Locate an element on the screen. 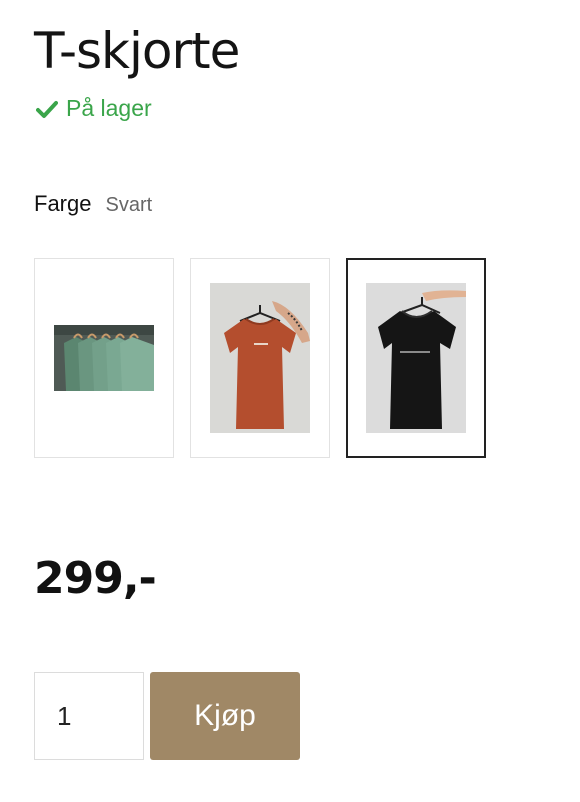 The width and height of the screenshot is (580, 802). selected-color-value: Svart is located at coordinates (129, 205).